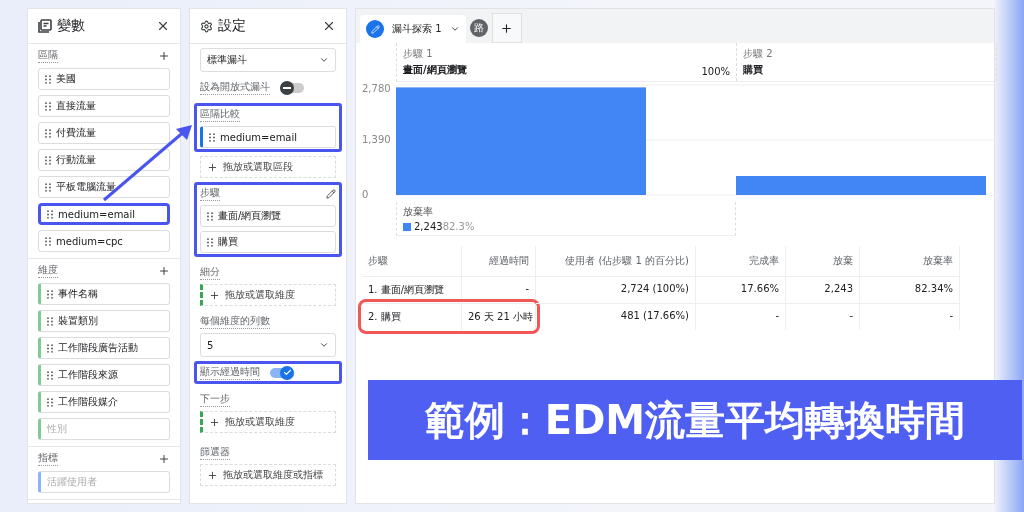 The width and height of the screenshot is (1024, 512). I want to click on variable-item: 美國, so click(104, 79).